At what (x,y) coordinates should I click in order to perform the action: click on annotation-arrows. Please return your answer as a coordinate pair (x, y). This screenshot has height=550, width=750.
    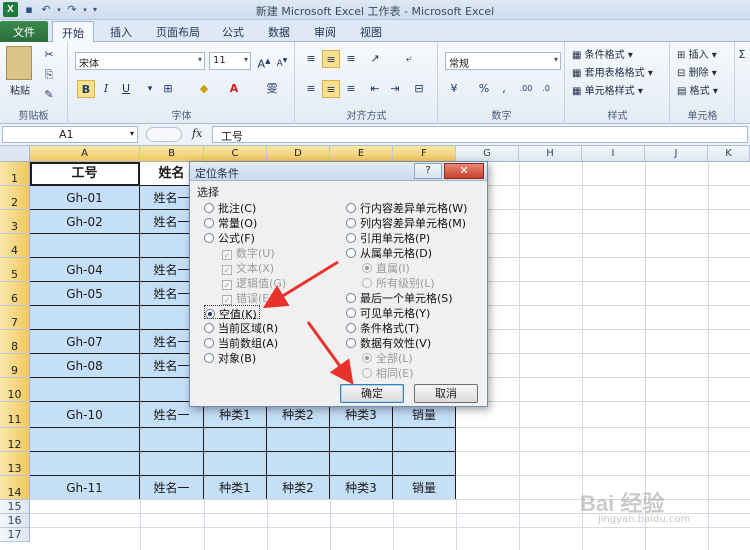
    Looking at the image, I should click on (308, 322).